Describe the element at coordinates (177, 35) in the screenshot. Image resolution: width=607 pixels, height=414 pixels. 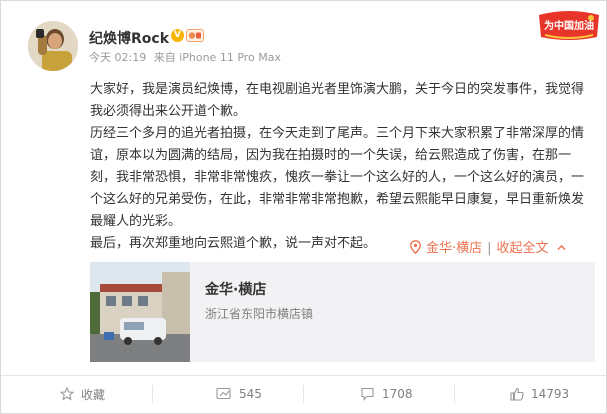
I see `verified-v-icon: V` at that location.